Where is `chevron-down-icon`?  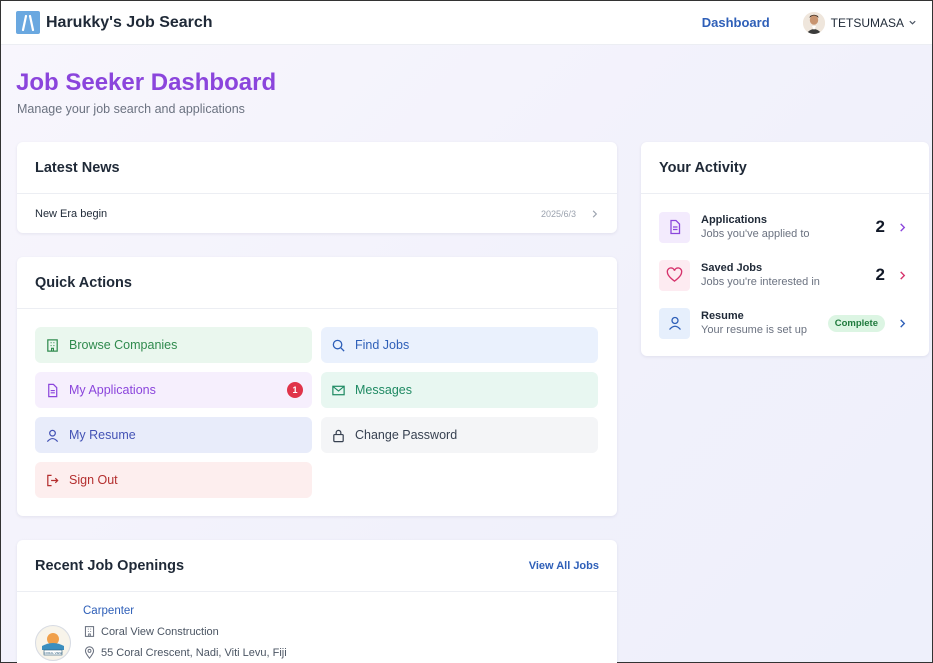
chevron-down-icon is located at coordinates (912, 22).